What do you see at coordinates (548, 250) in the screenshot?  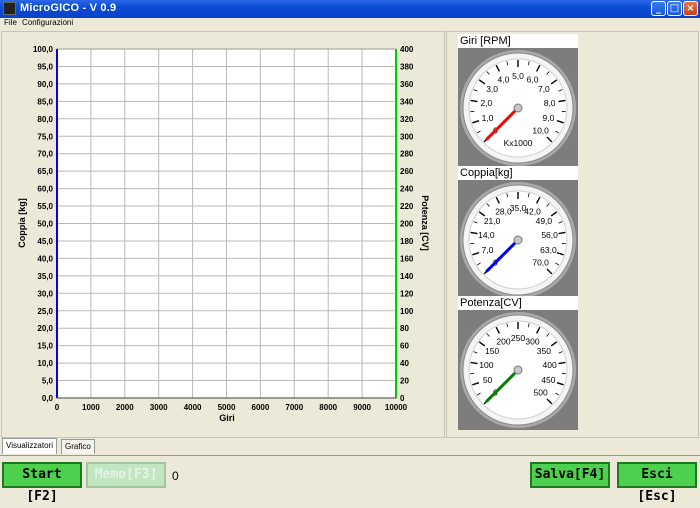 I see `gauge-scale-label: 63,0` at bounding box center [548, 250].